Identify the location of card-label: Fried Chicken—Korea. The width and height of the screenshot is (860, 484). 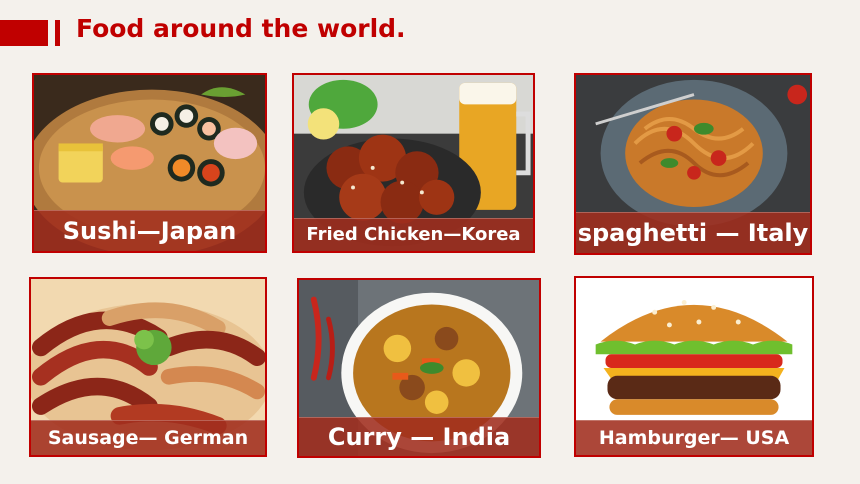
(413, 234).